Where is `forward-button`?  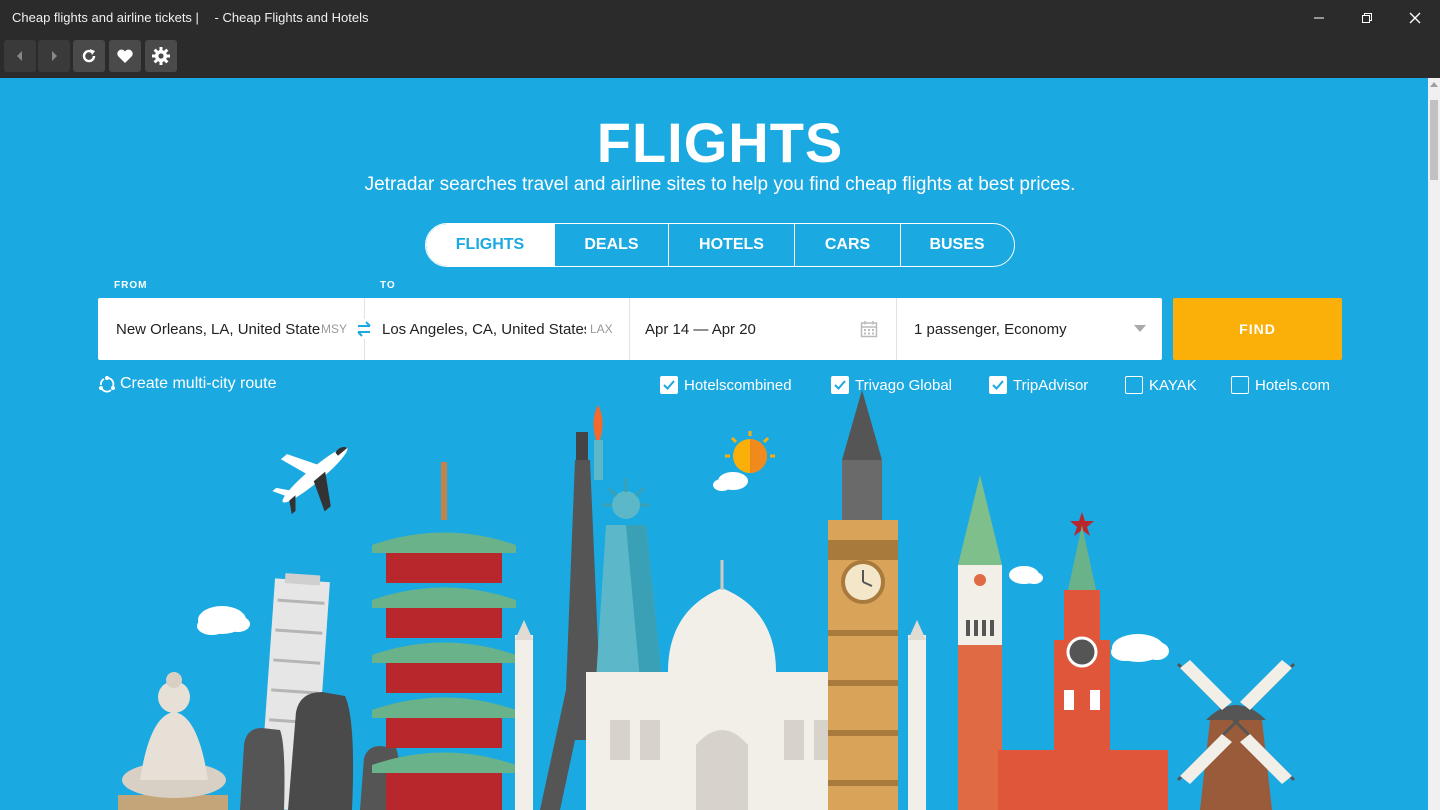
forward-button is located at coordinates (54, 56).